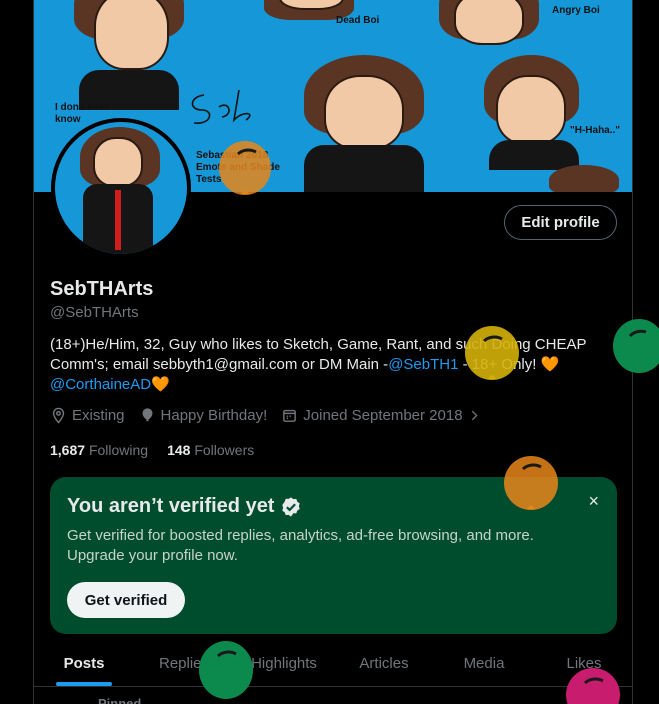 The image size is (659, 704). What do you see at coordinates (358, 20) in the screenshot?
I see `banner-caption: Dead Boi` at bounding box center [358, 20].